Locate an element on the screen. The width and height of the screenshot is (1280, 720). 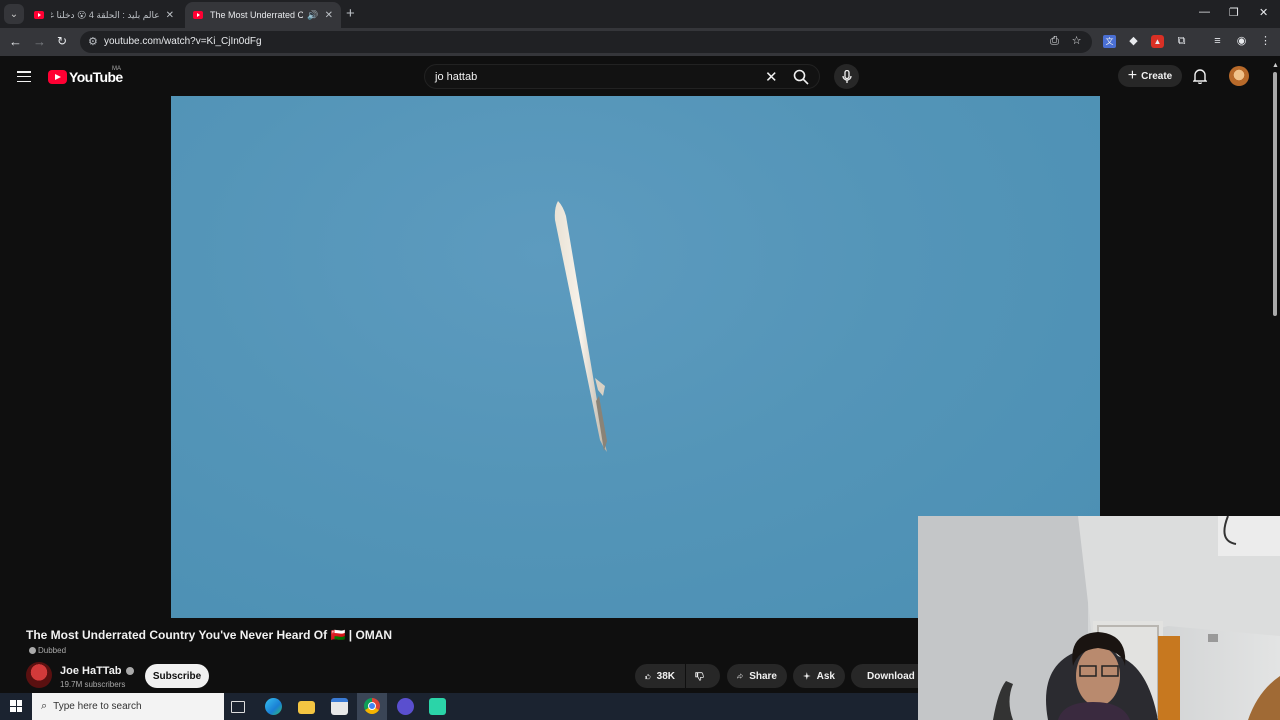
clear-search-icon: ✕ is located at coordinates (771, 77).